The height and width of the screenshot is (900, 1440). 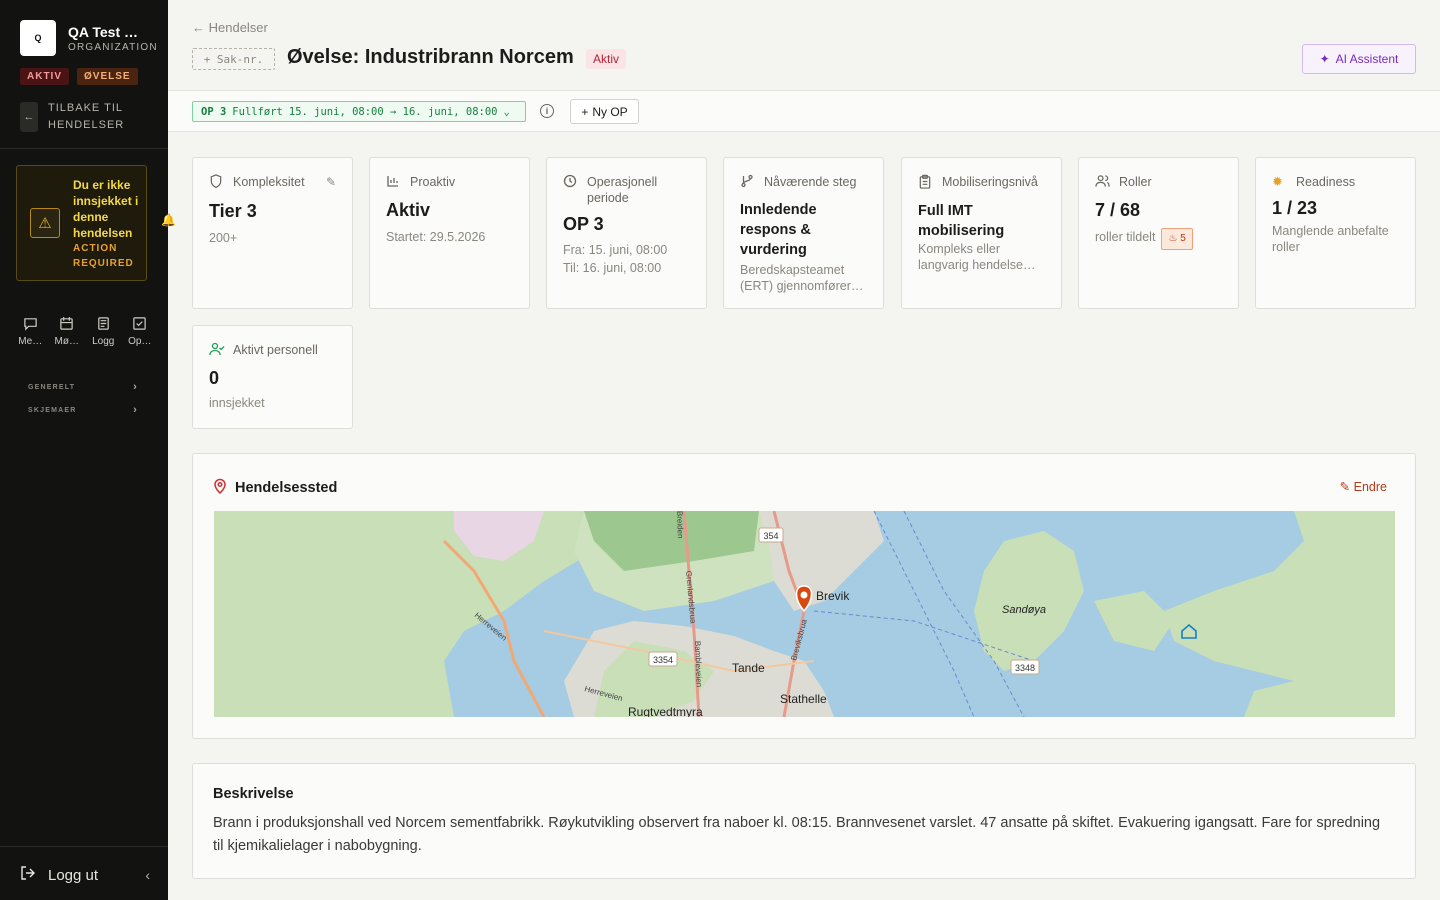 I want to click on edit-location-button: ✎ Endre, so click(x=1363, y=486).